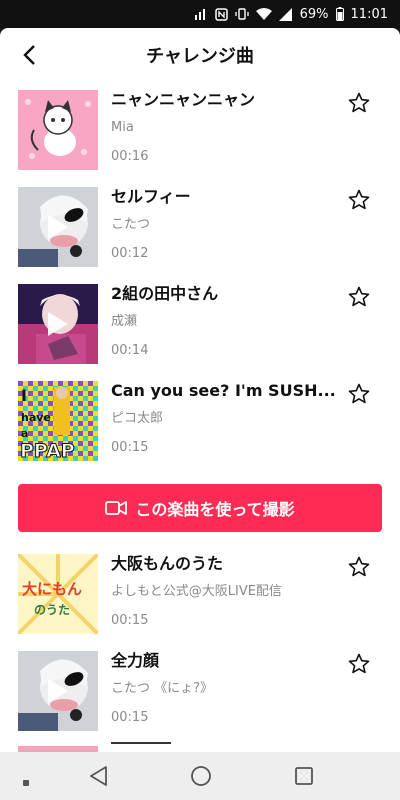 This screenshot has height=800, width=400. I want to click on shoot-with-song-button: この楽曲を使って撮影, so click(200, 508).